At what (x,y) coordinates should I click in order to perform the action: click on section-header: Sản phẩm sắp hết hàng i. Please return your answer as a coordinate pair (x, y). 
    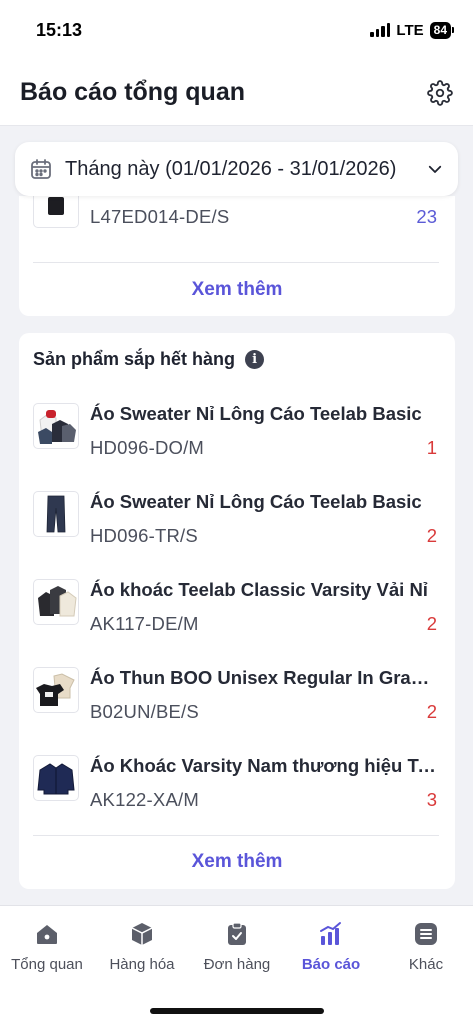
    Looking at the image, I should click on (149, 359).